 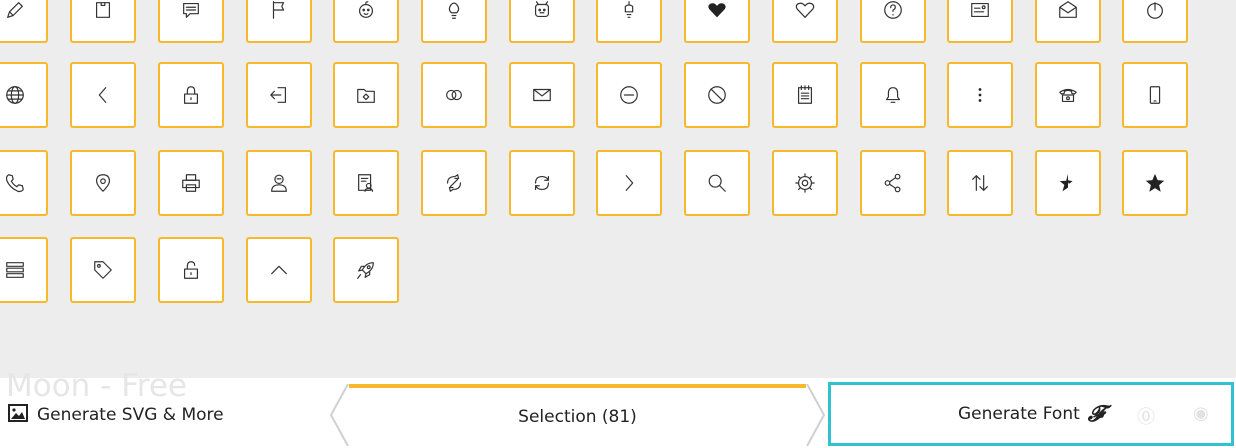 I want to click on eye-icon: ◉, so click(x=1201, y=413).